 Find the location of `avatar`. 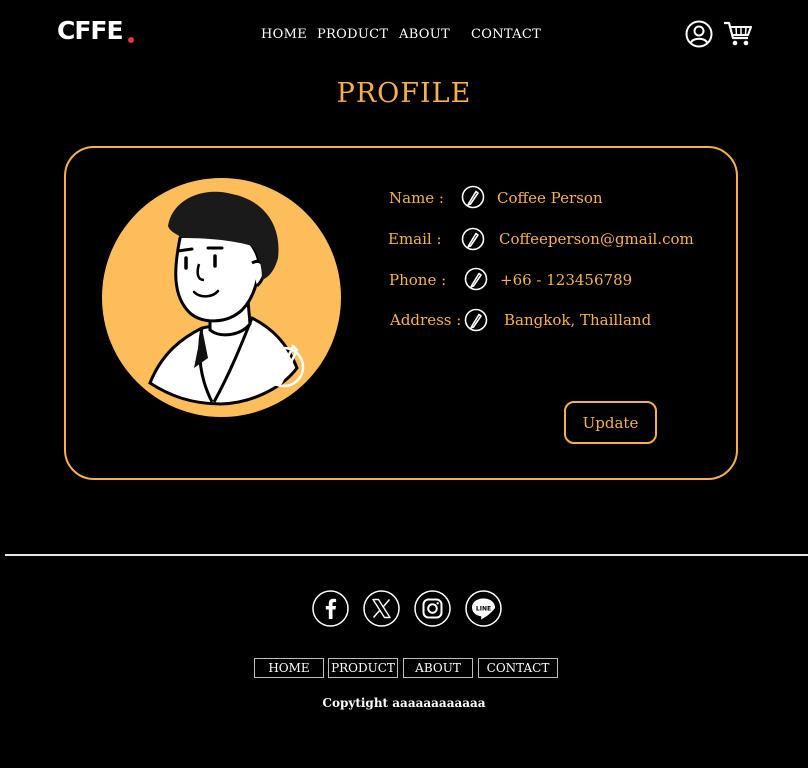

avatar is located at coordinates (221, 297).